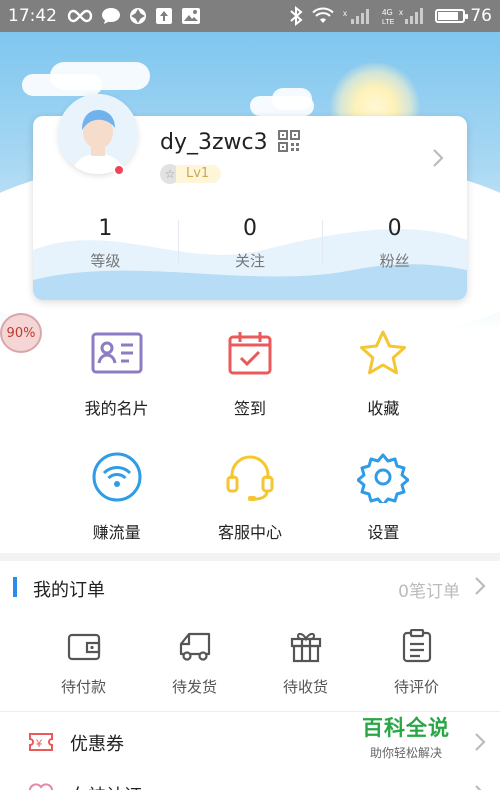 The image size is (500, 790). I want to click on wallet-icon, so click(83, 647).